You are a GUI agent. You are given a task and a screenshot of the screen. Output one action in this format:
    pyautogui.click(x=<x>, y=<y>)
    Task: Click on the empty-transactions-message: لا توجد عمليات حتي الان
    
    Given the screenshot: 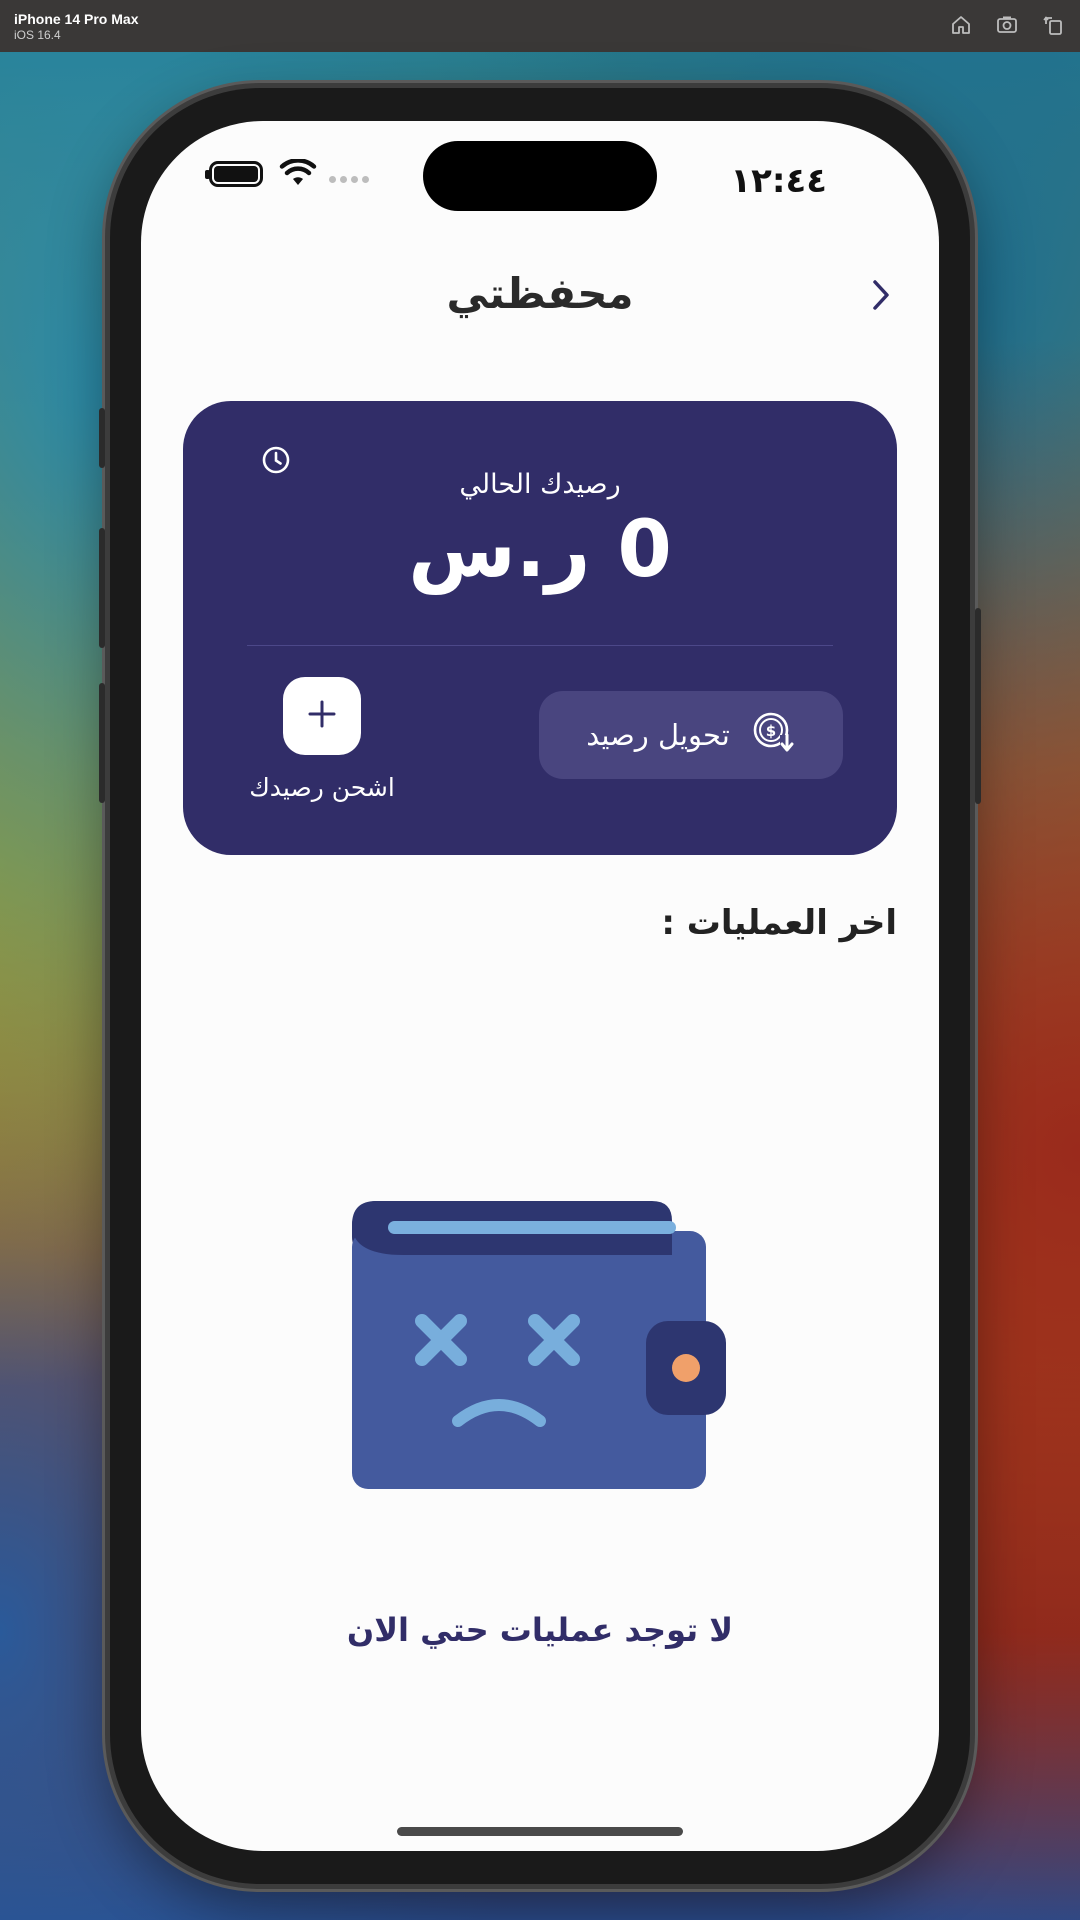 What is the action you would take?
    pyautogui.click(x=540, y=1630)
    